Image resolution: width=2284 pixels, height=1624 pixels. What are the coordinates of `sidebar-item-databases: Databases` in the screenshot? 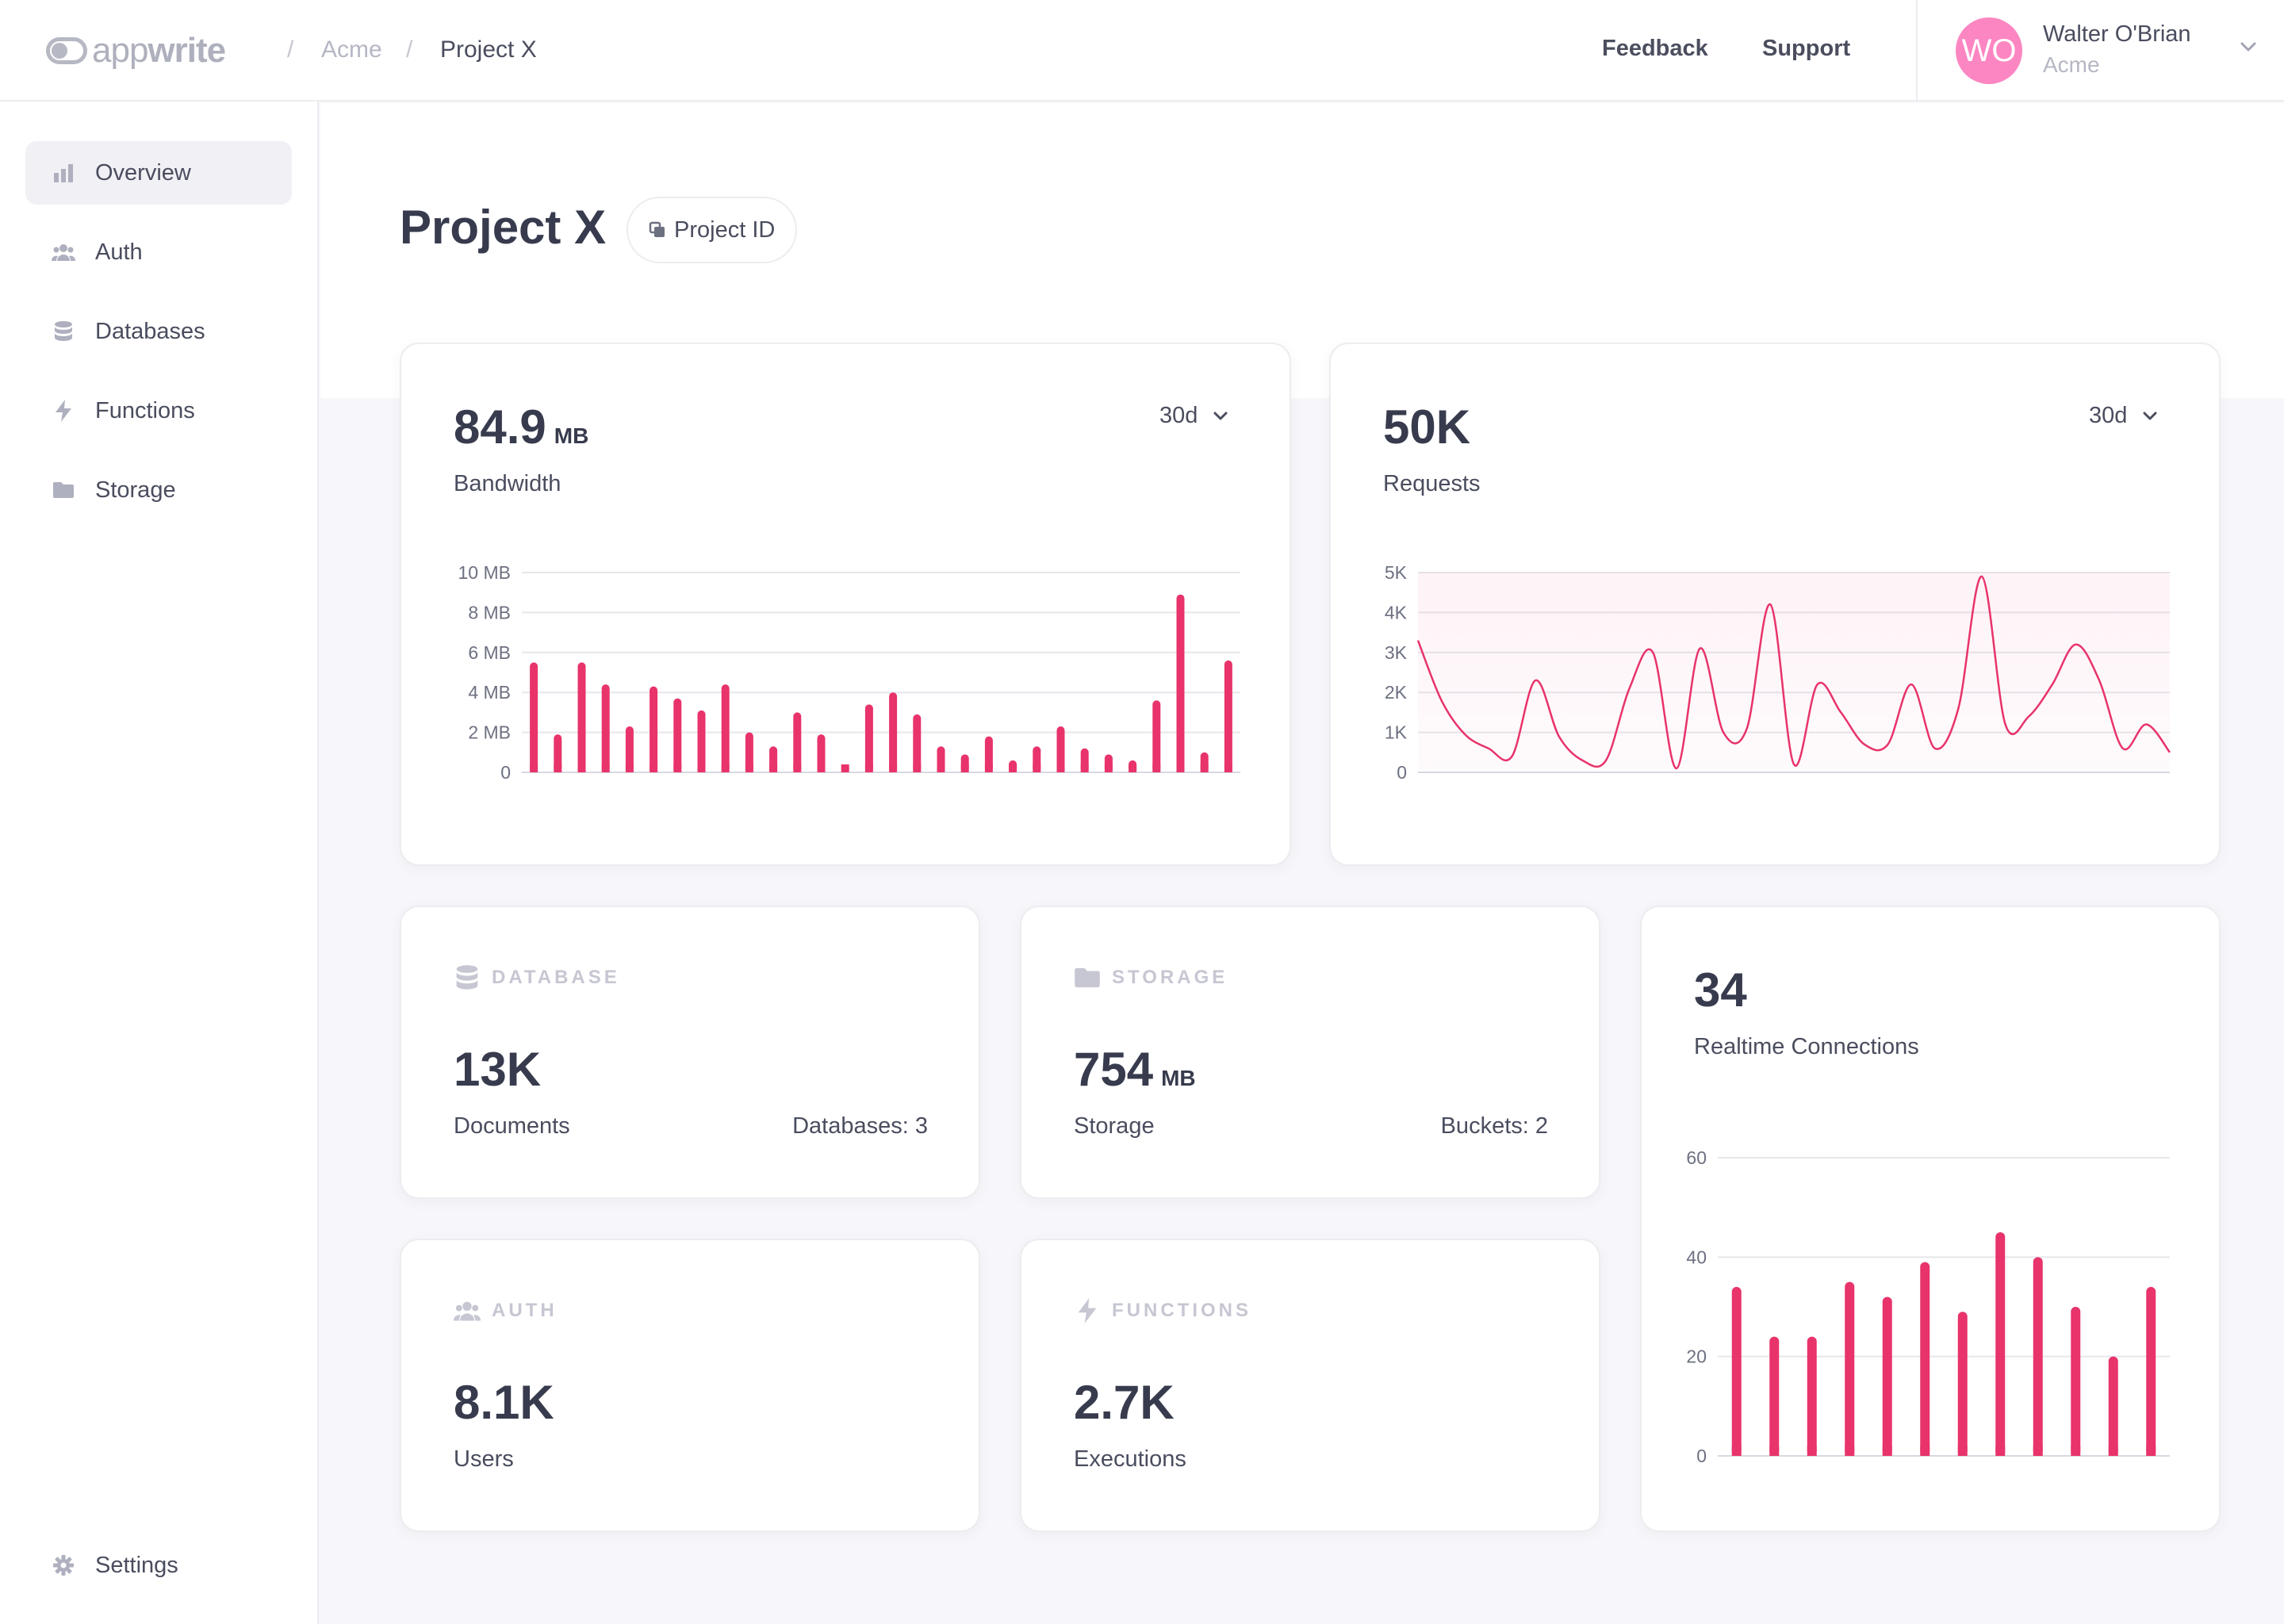 It's located at (158, 331).